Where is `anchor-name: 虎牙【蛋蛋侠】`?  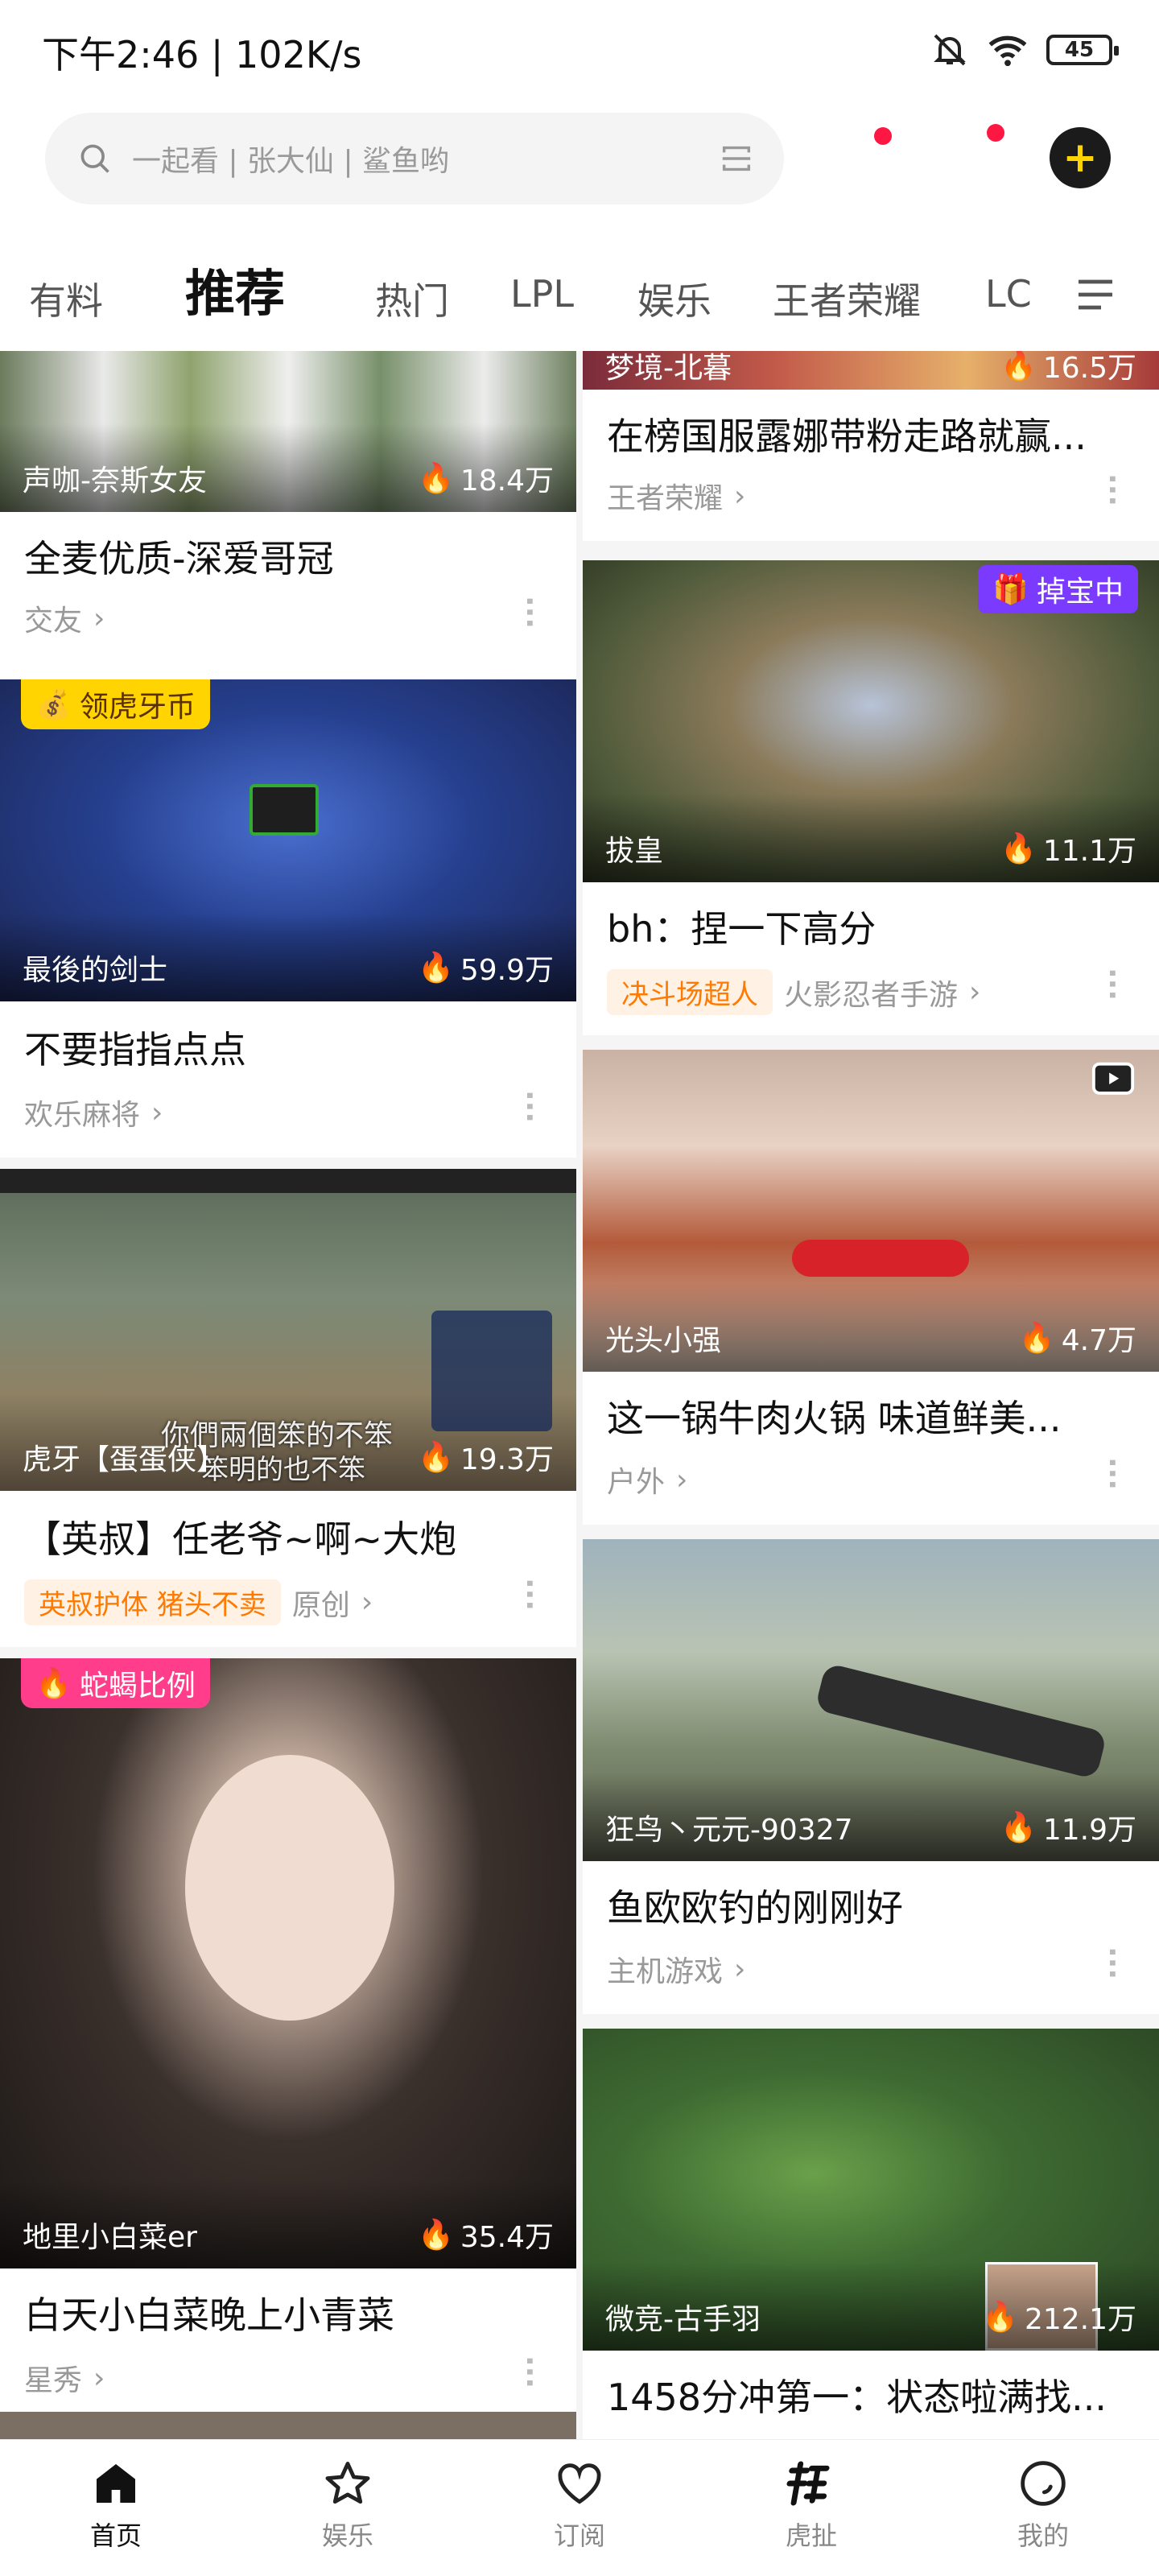
anchor-name: 虎牙【蛋蛋侠】 is located at coordinates (124, 1459).